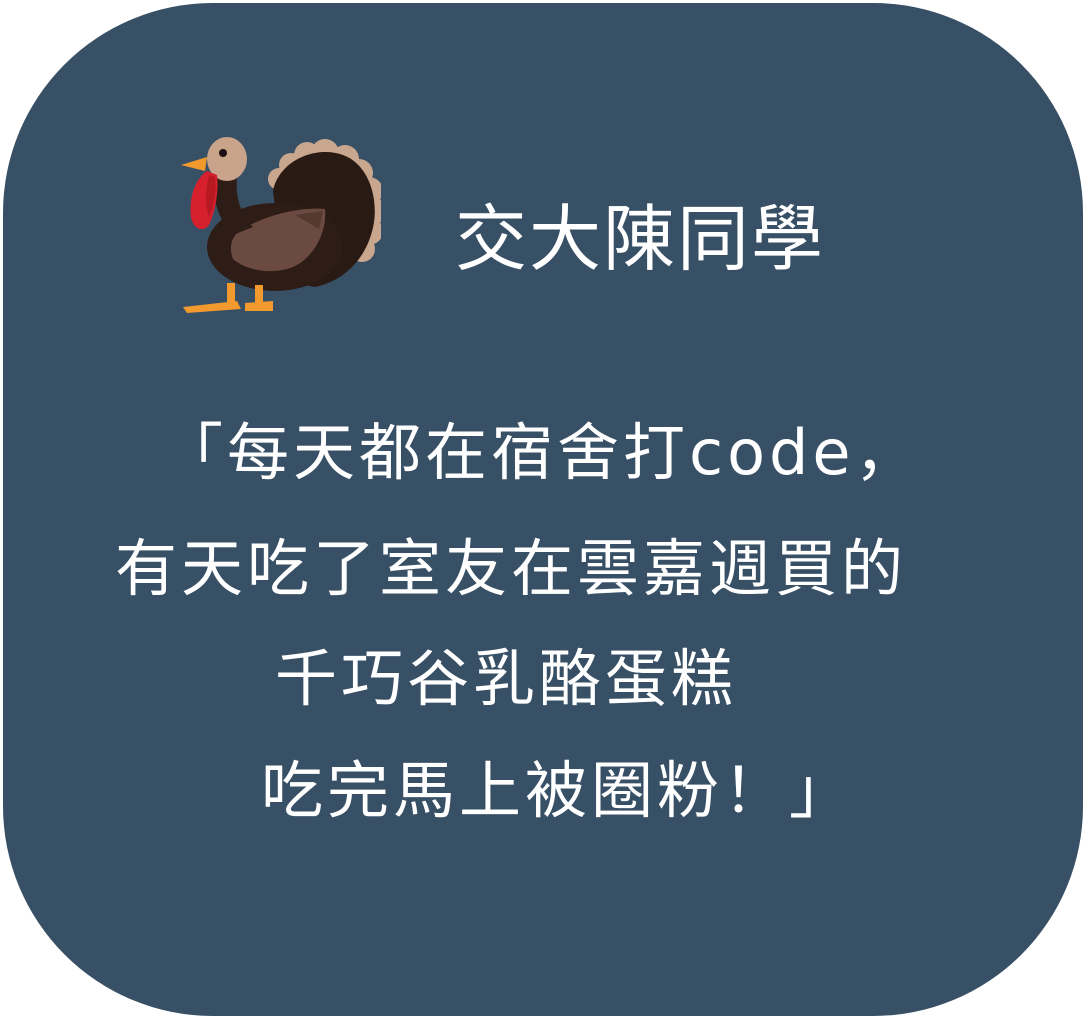 This screenshot has height=1019, width=1086. What do you see at coordinates (558, 790) in the screenshot?
I see `quote-line-4: 吃完馬上被圈粉！」` at bounding box center [558, 790].